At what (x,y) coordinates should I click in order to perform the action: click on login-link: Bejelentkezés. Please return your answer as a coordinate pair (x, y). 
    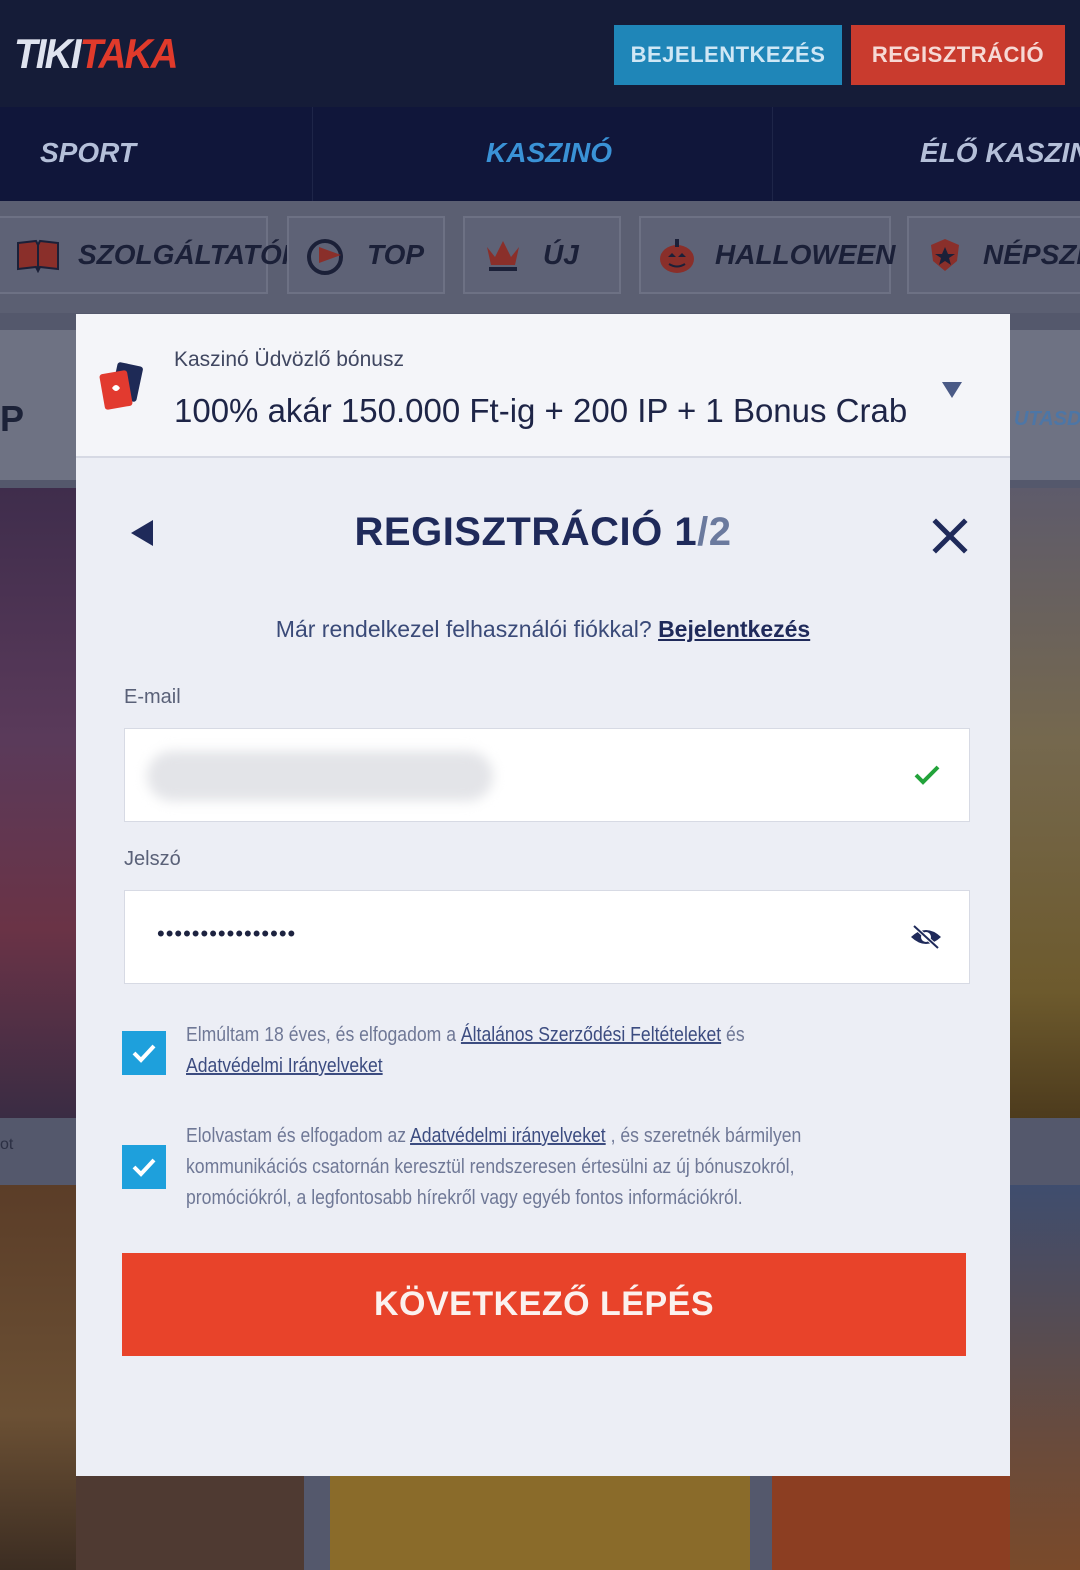
    Looking at the image, I should click on (734, 629).